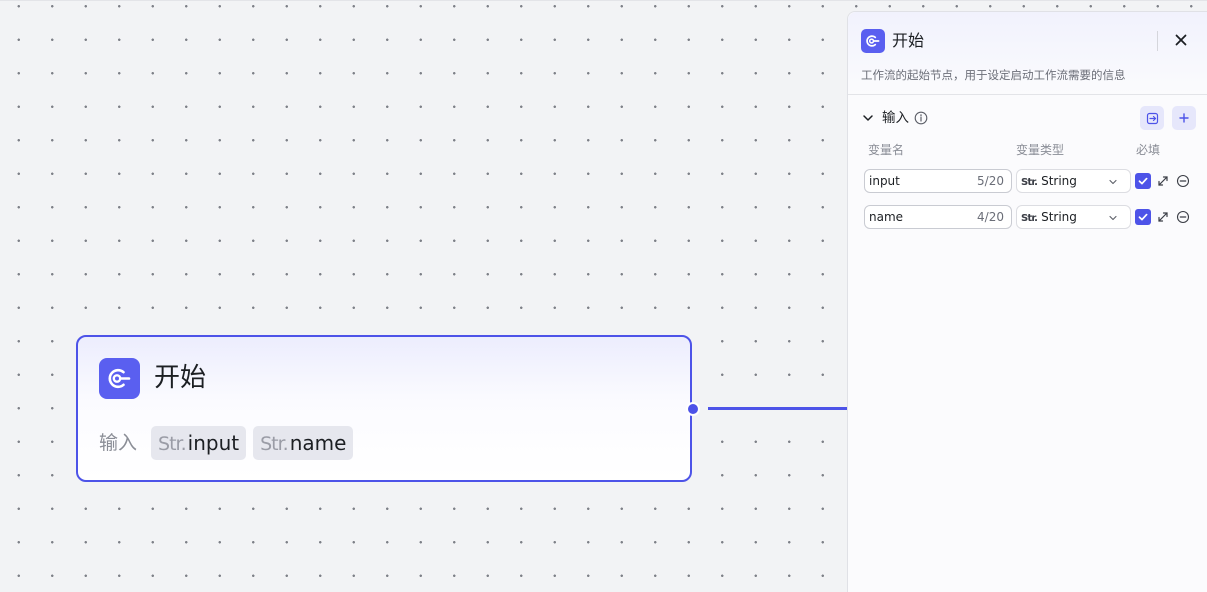  What do you see at coordinates (908, 40) in the screenshot?
I see `panel-title: 开始` at bounding box center [908, 40].